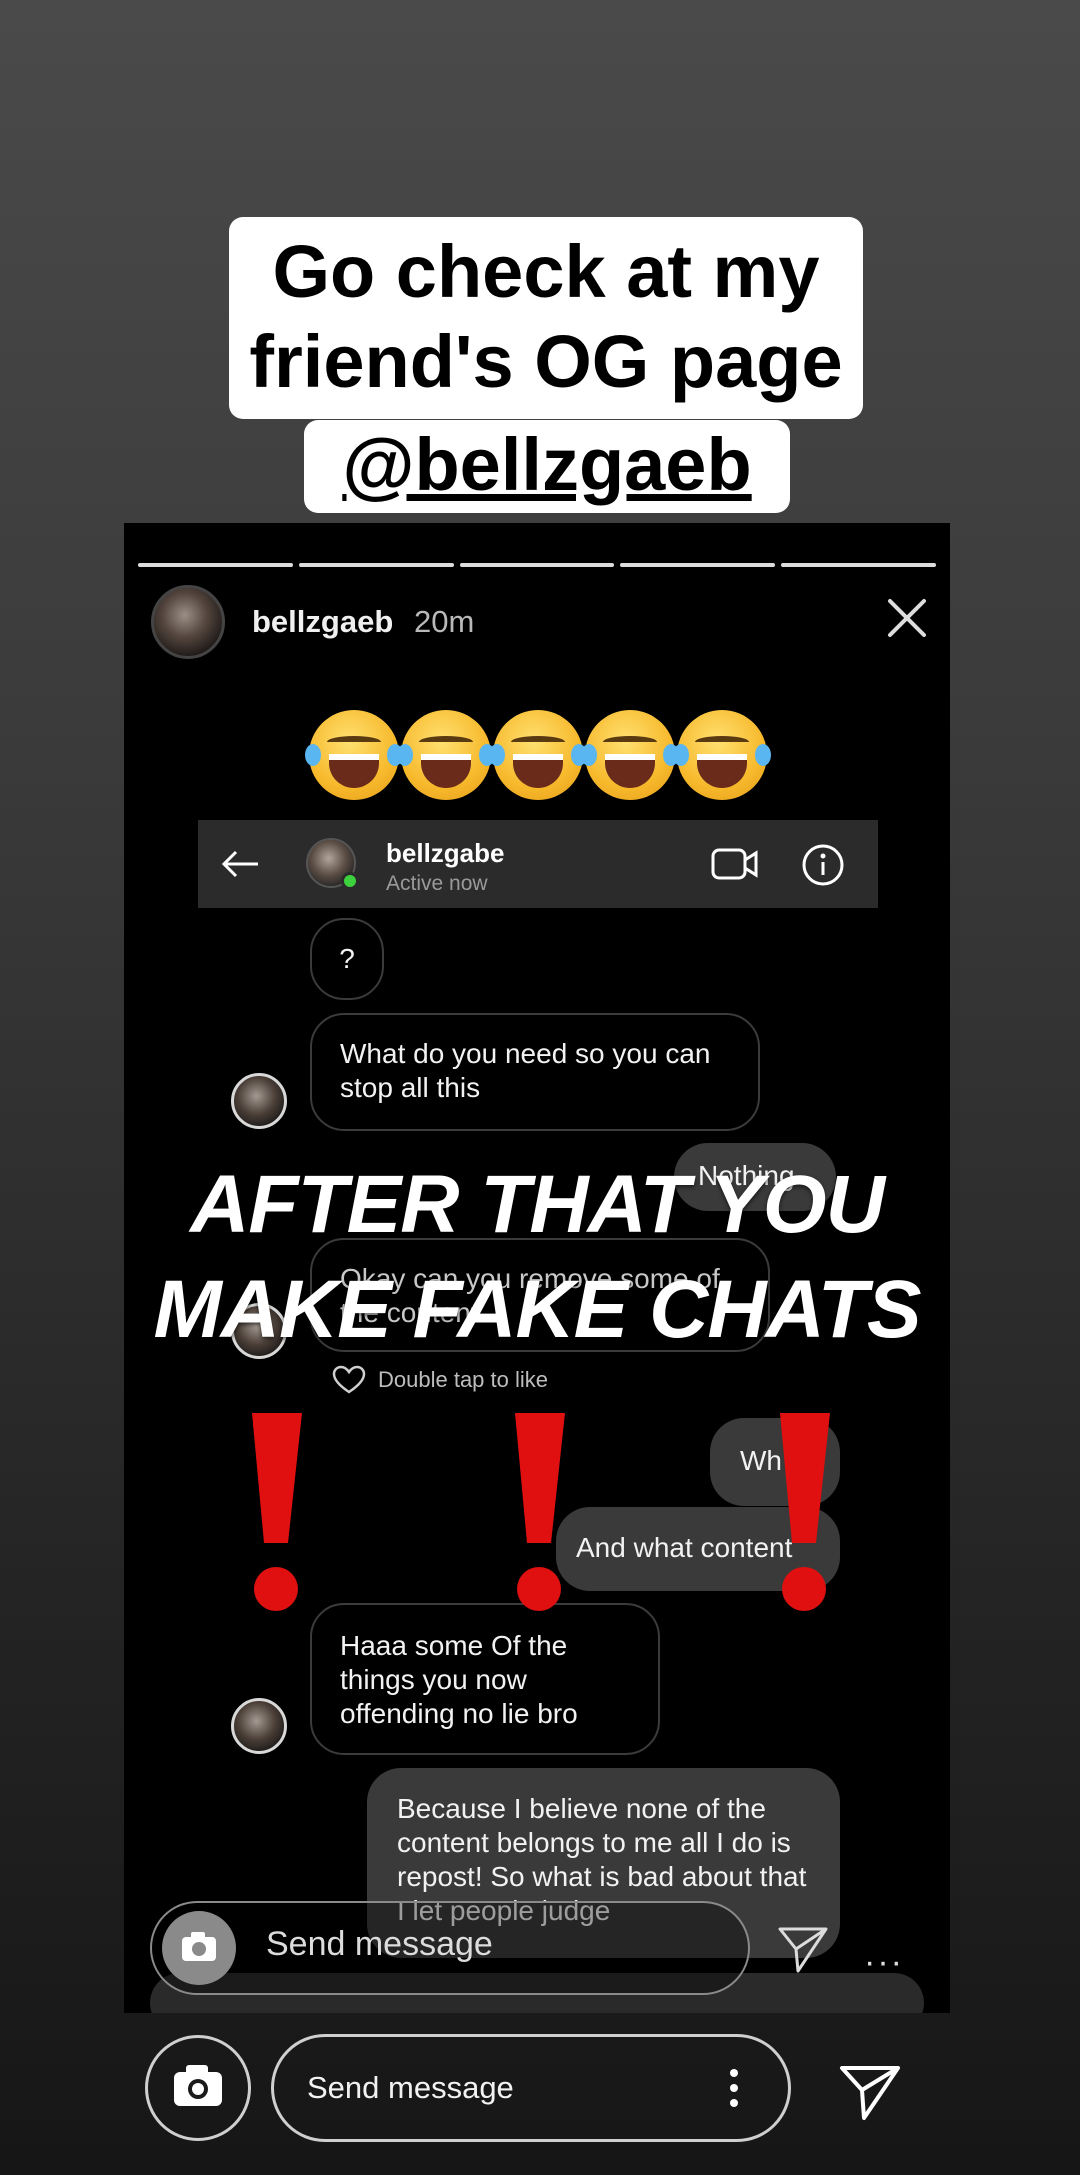  Describe the element at coordinates (823, 865) in the screenshot. I see `info-icon` at that location.